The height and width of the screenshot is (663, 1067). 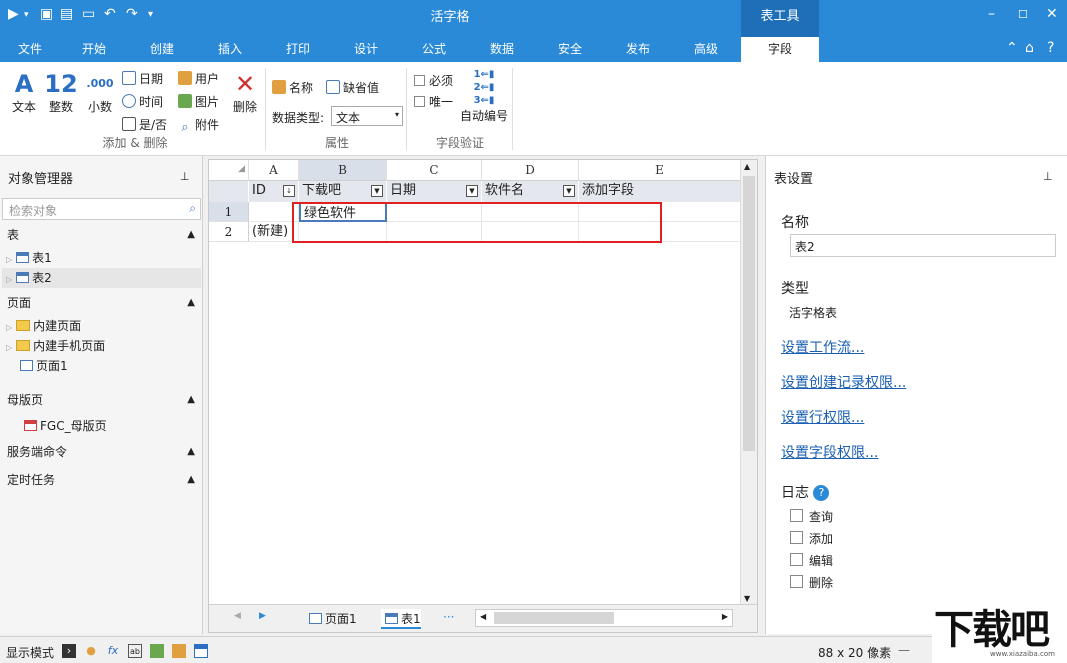 I want to click on textbox-icon: ab, so click(x=135, y=651).